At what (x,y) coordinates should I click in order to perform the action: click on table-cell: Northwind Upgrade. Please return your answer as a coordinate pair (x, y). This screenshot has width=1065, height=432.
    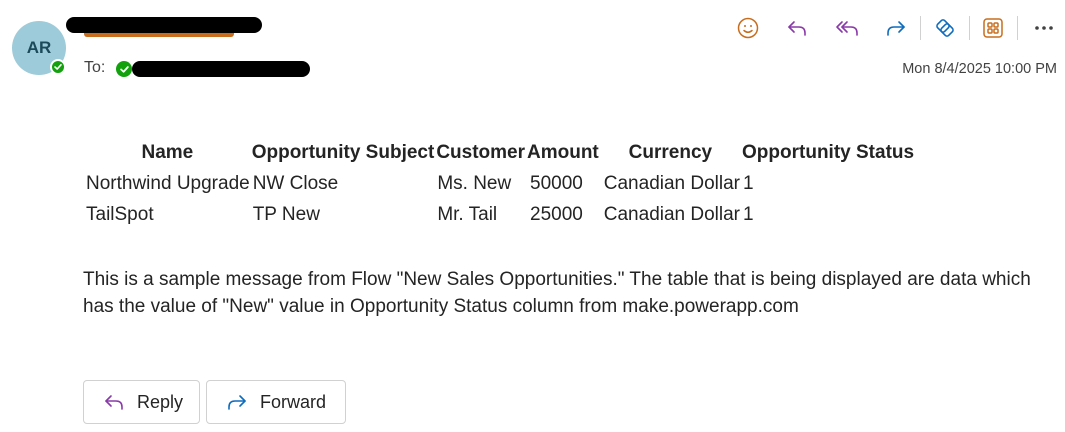
    Looking at the image, I should click on (168, 183).